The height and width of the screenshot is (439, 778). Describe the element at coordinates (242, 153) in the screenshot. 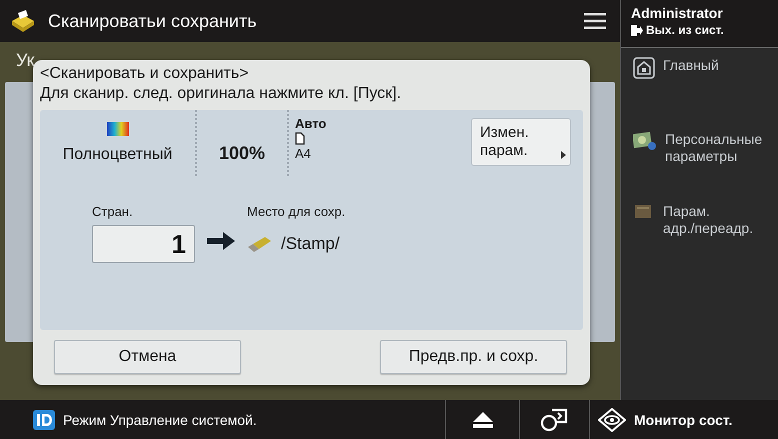

I see `zoom-ratio: 100%` at that location.